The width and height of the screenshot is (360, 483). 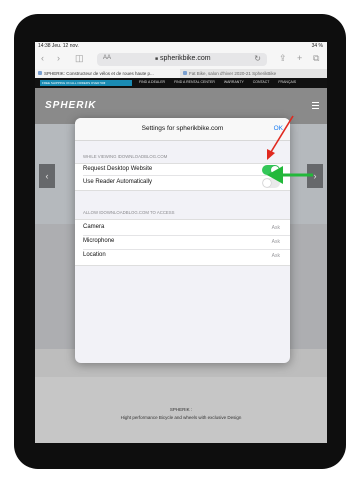 What do you see at coordinates (280, 137) in the screenshot?
I see `red-arrow-icon` at bounding box center [280, 137].